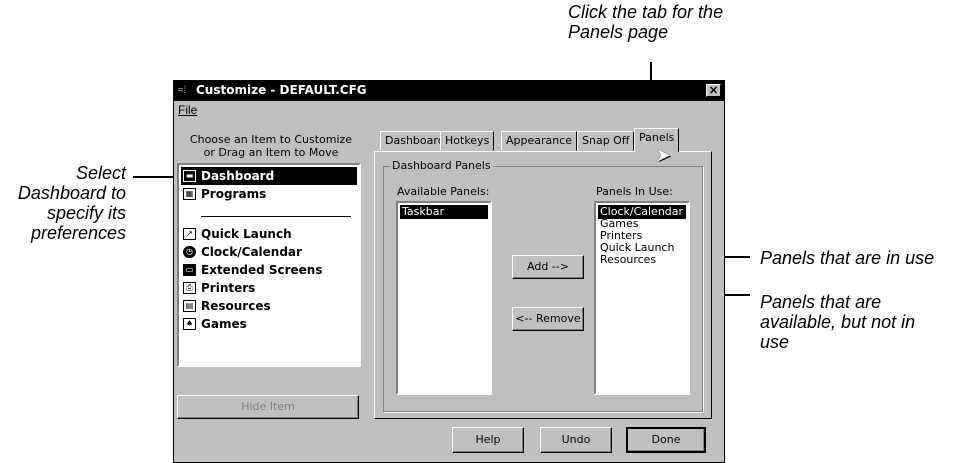 Image resolution: width=962 pixels, height=463 pixels. Describe the element at coordinates (189, 234) in the screenshot. I see `quick-launch-icon: ↗` at that location.